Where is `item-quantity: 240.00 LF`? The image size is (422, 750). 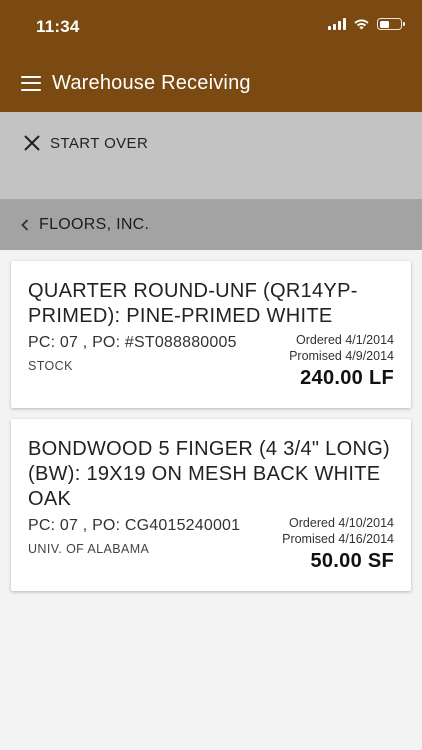 item-quantity: 240.00 LF is located at coordinates (347, 378).